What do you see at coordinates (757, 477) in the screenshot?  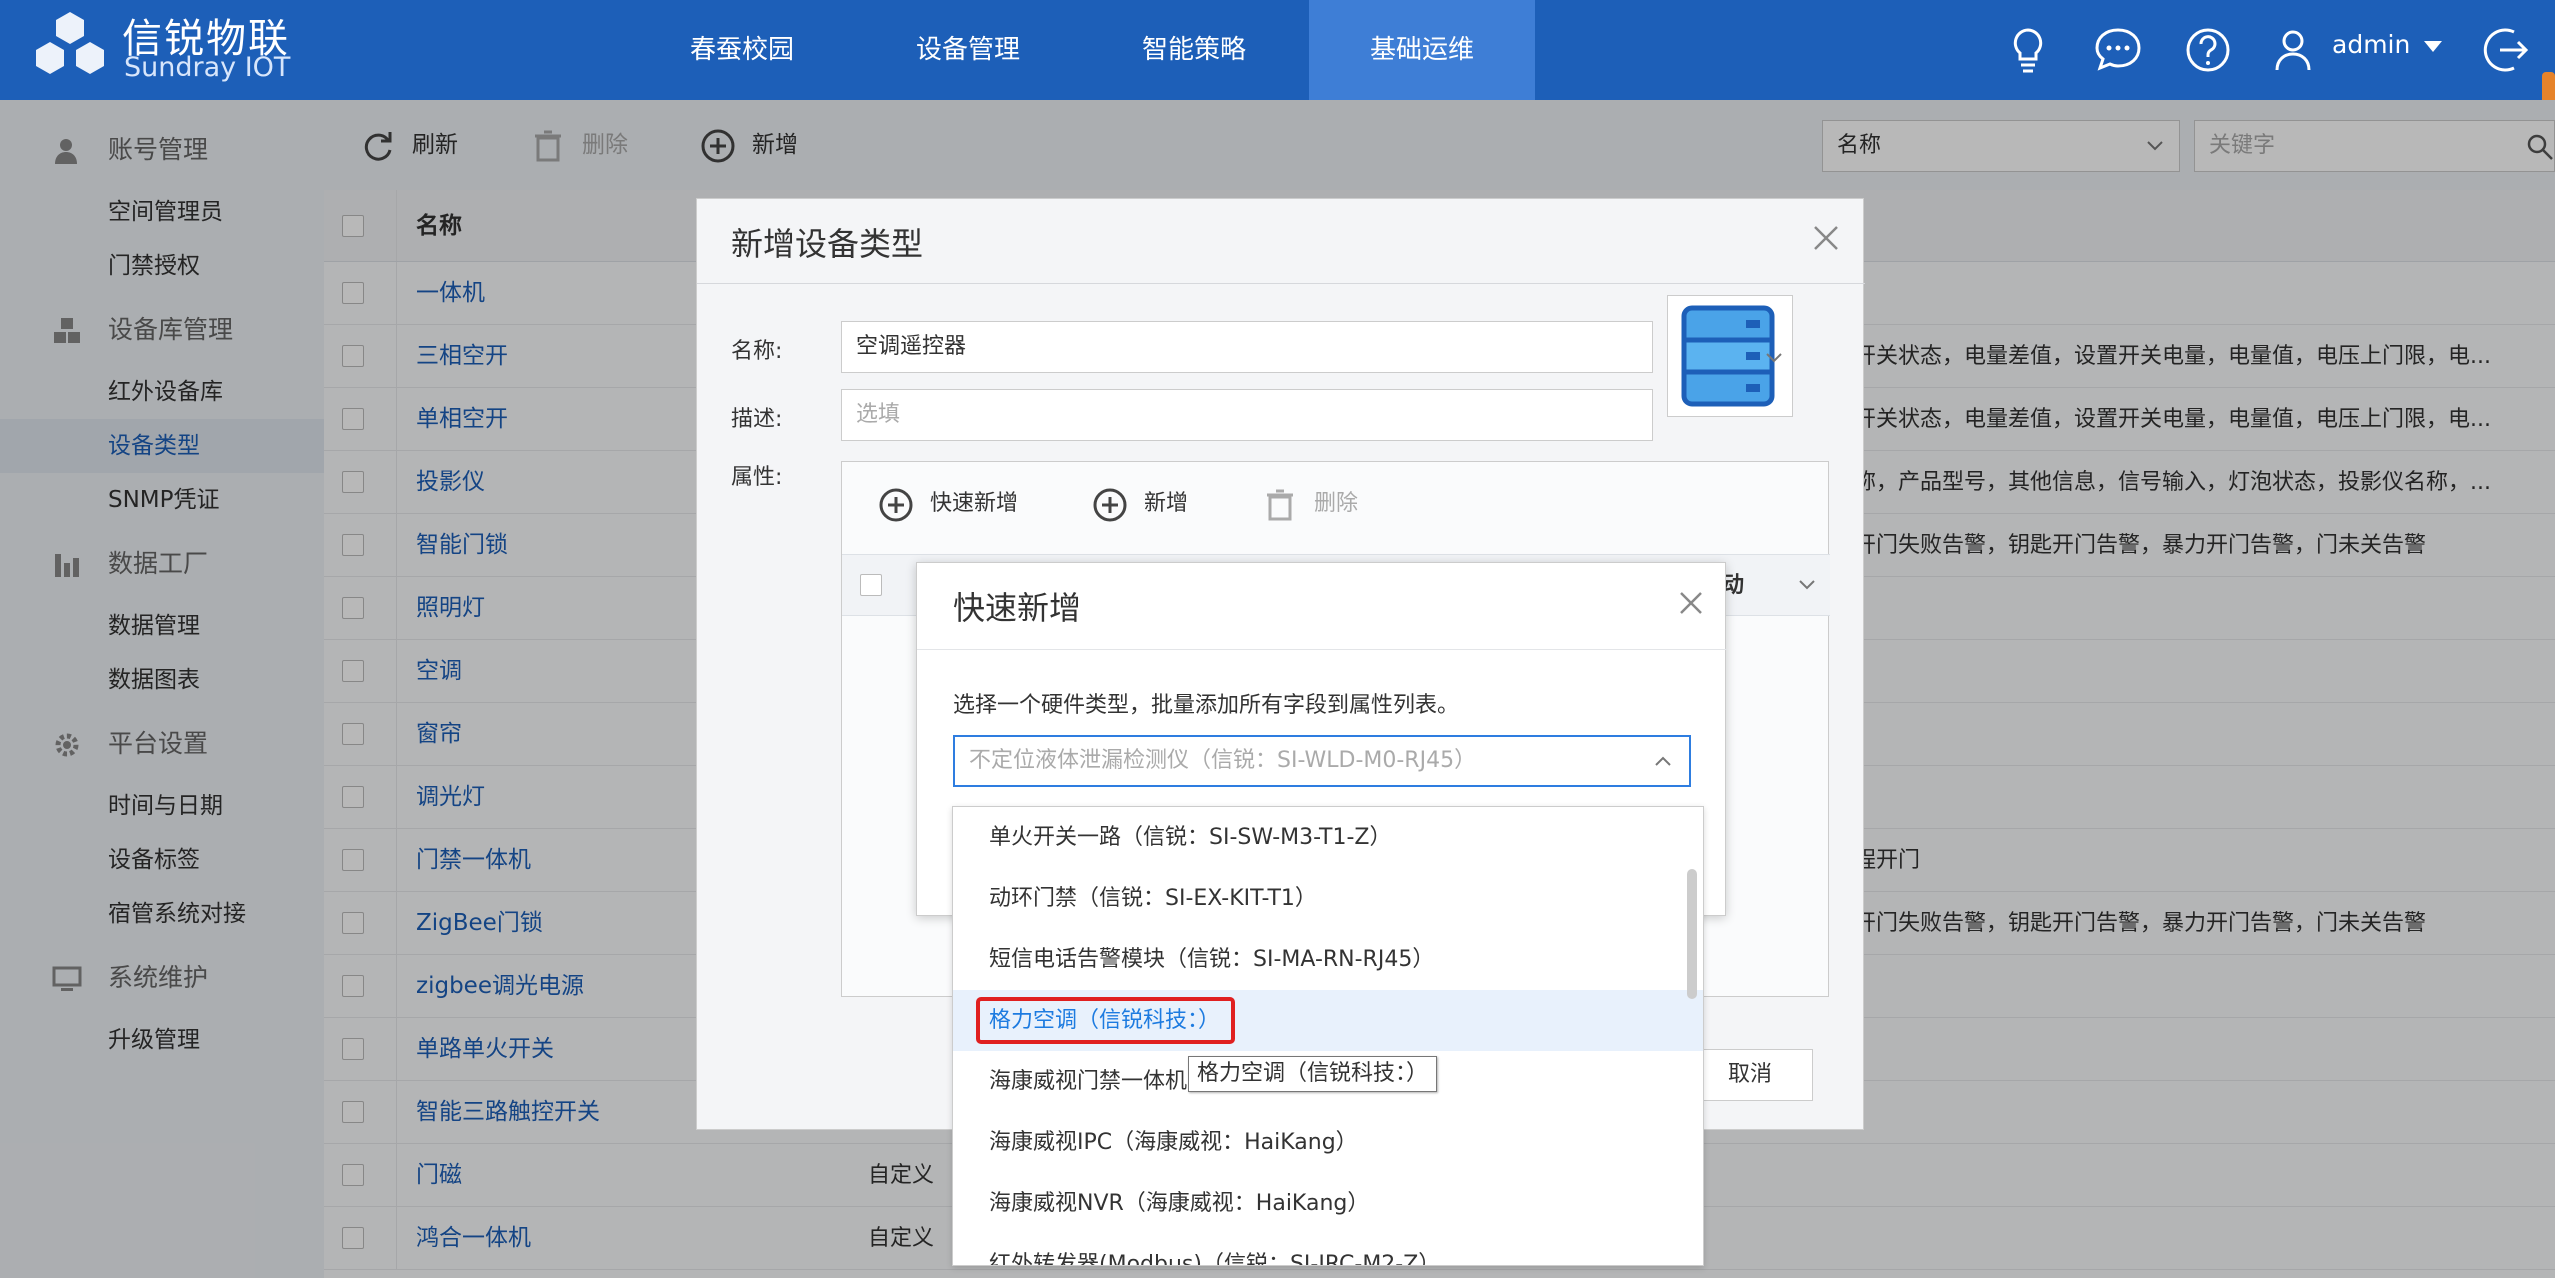 I see `attributes-label: 属性:` at bounding box center [757, 477].